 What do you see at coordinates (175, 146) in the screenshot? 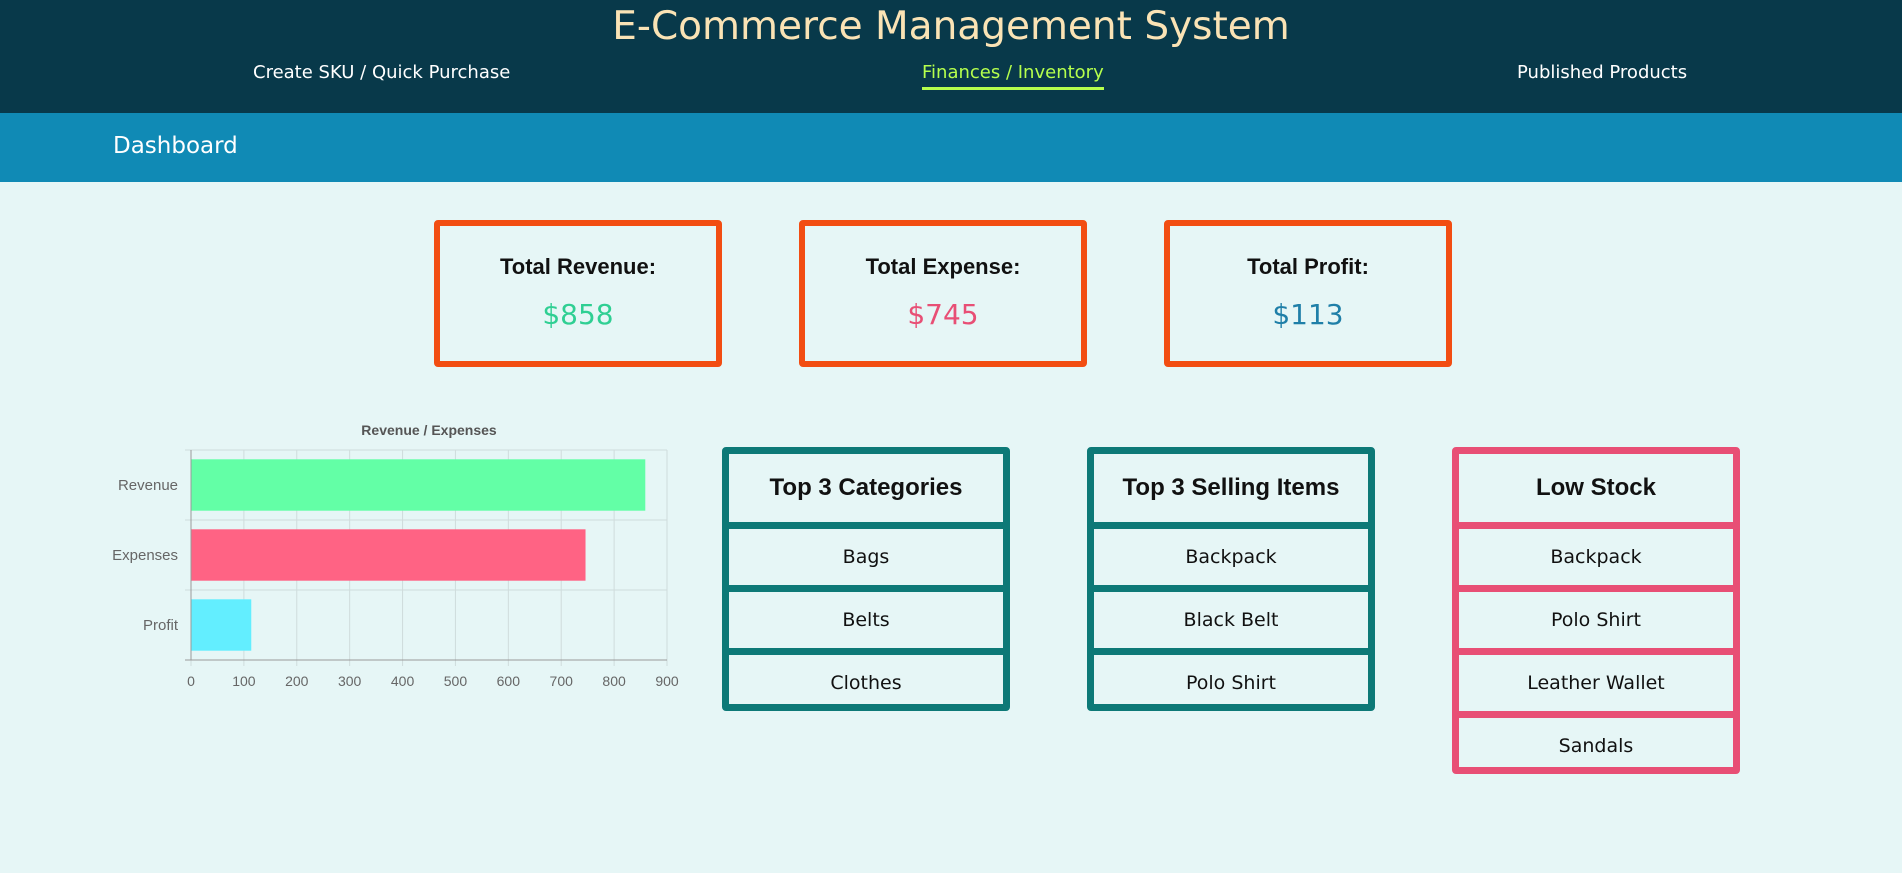
I see `page-title: Dashboard` at bounding box center [175, 146].